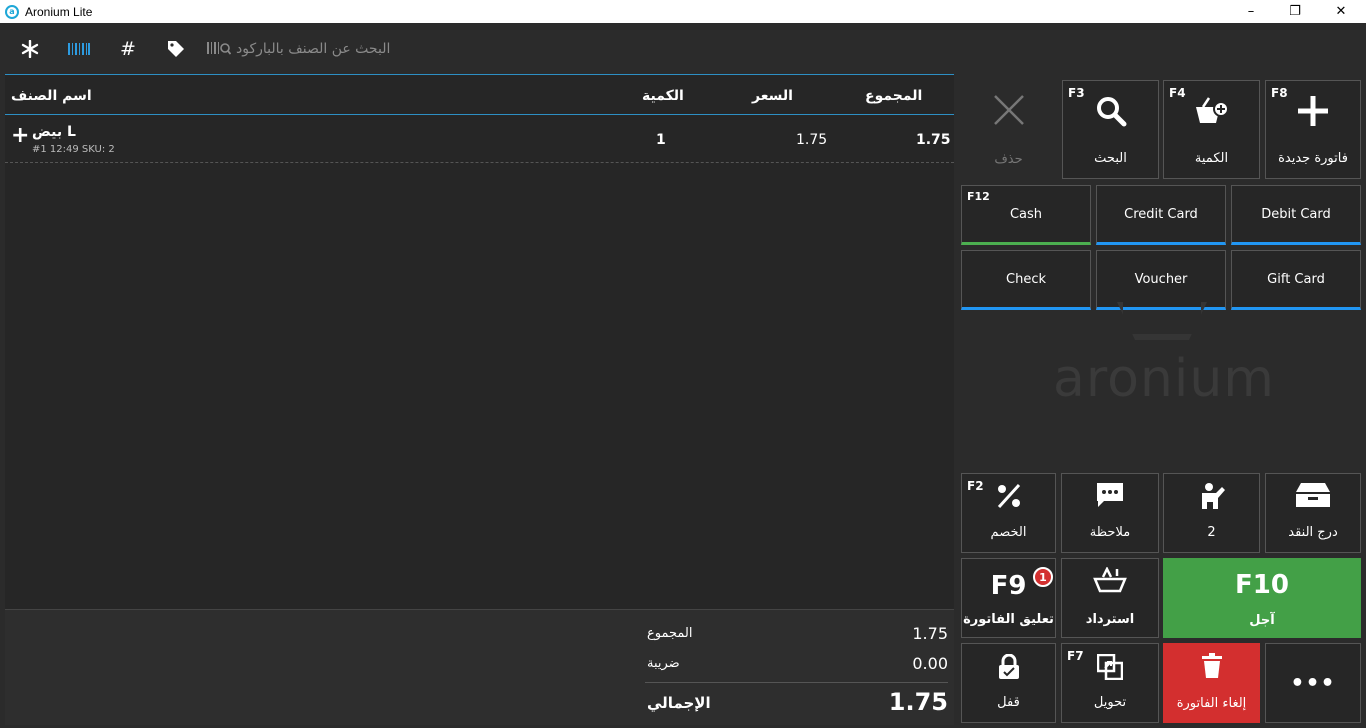 Image resolution: width=1366 pixels, height=728 pixels. What do you see at coordinates (1341, 11) in the screenshot?
I see `close-button: ✕` at bounding box center [1341, 11].